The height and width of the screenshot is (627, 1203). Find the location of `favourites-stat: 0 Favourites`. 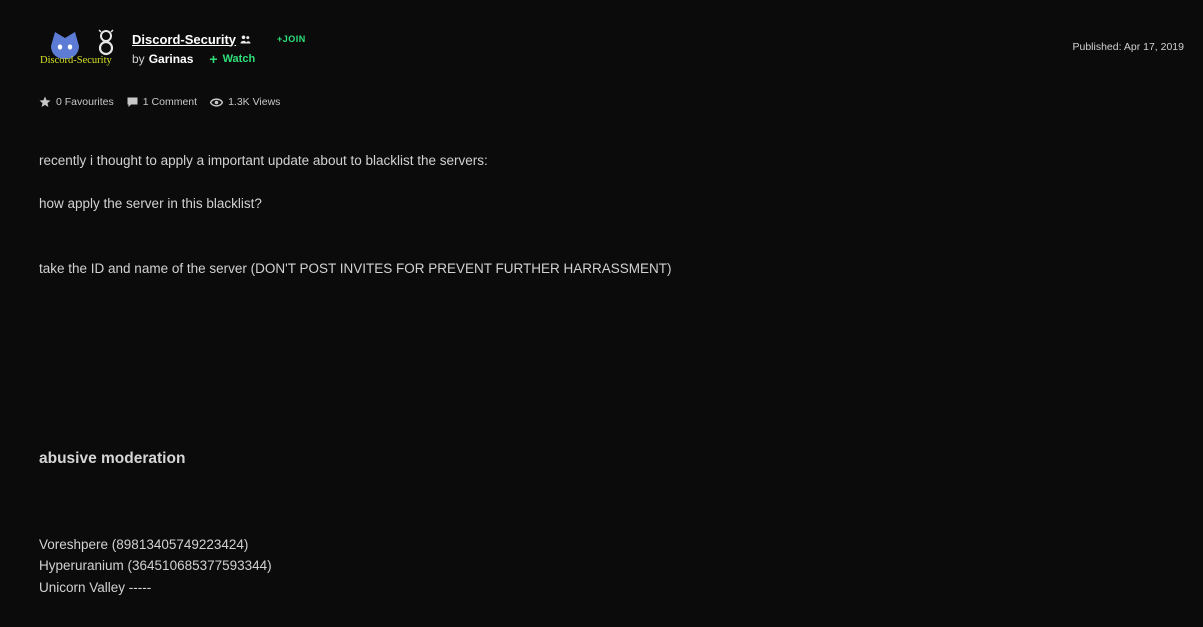

favourites-stat: 0 Favourites is located at coordinates (76, 102).